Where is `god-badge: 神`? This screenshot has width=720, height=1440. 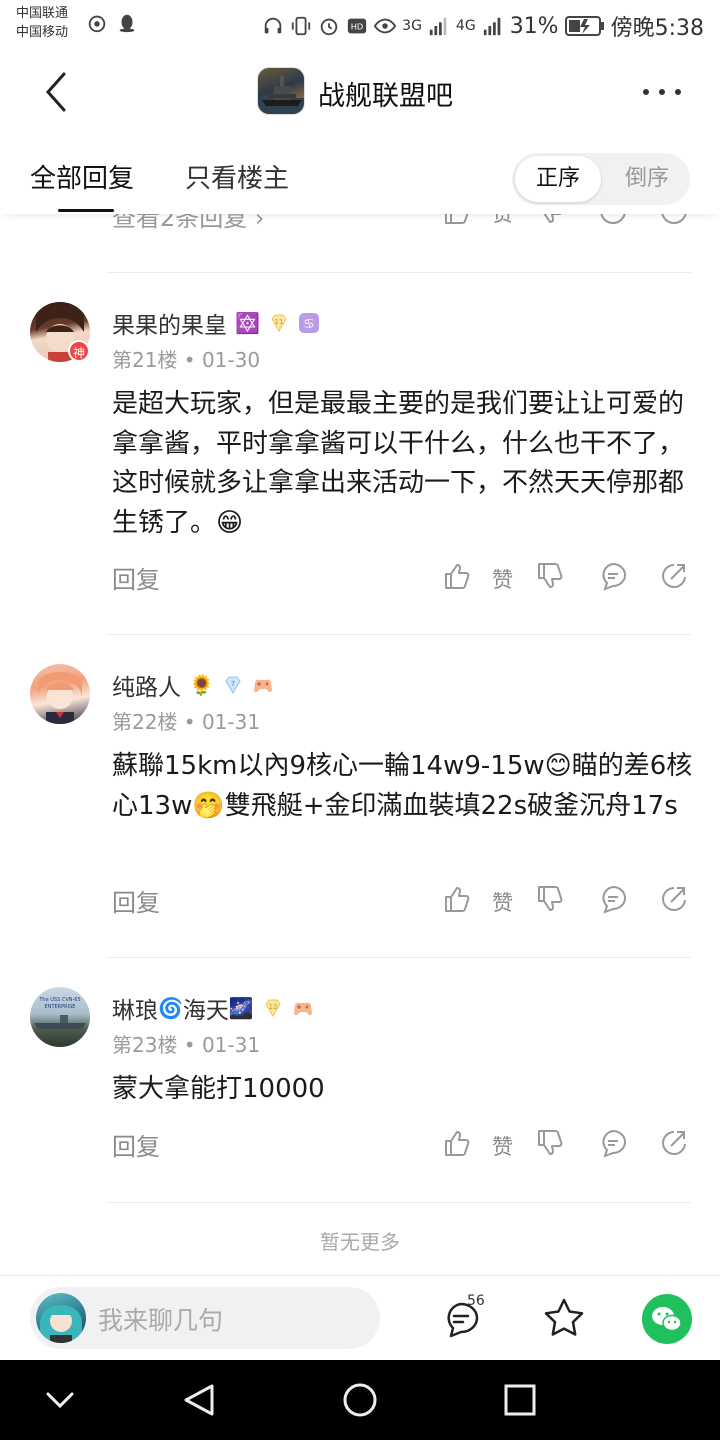
god-badge: 神 is located at coordinates (79, 351).